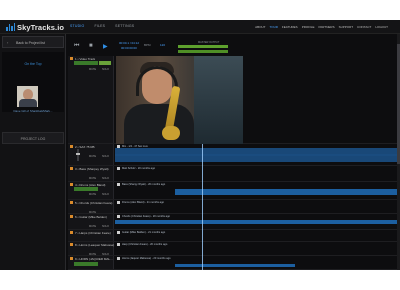 This screenshot has height=290, width=400. Describe the element at coordinates (33, 138) in the screenshot. I see `project-log-tab: PROJECT LOG` at that location.